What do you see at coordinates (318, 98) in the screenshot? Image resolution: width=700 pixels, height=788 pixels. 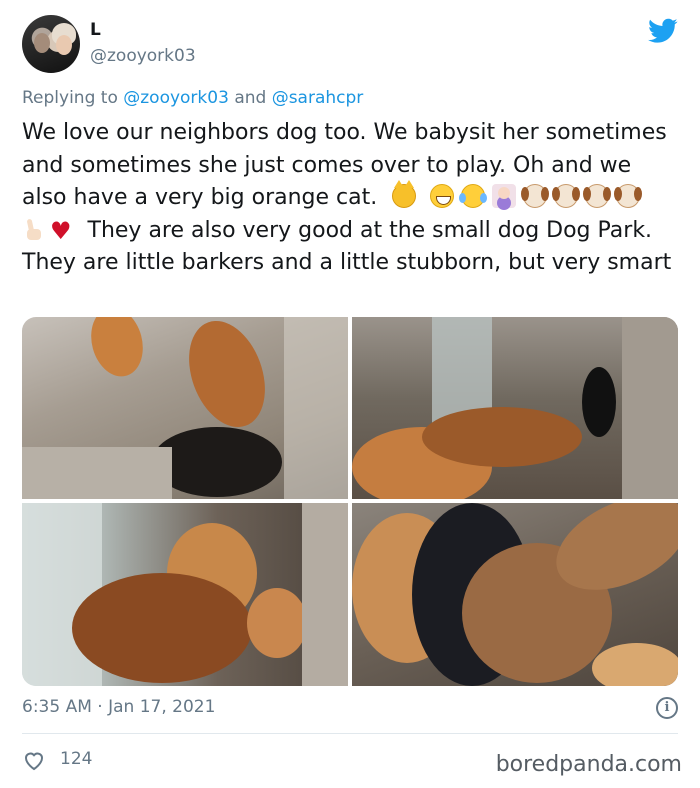 I see `mention-link: @sarahcpr` at bounding box center [318, 98].